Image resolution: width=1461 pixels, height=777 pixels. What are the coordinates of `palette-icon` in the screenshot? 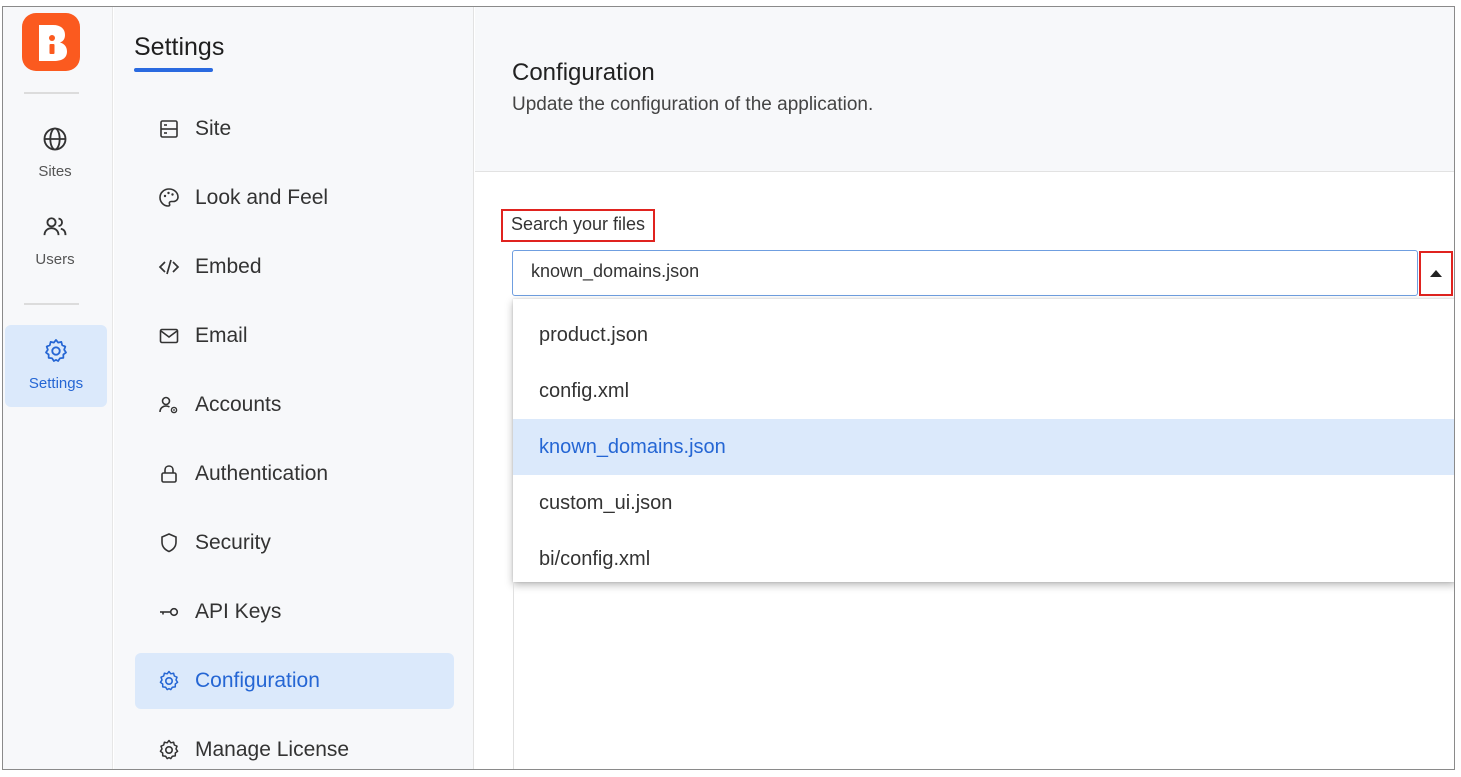 It's located at (169, 197).